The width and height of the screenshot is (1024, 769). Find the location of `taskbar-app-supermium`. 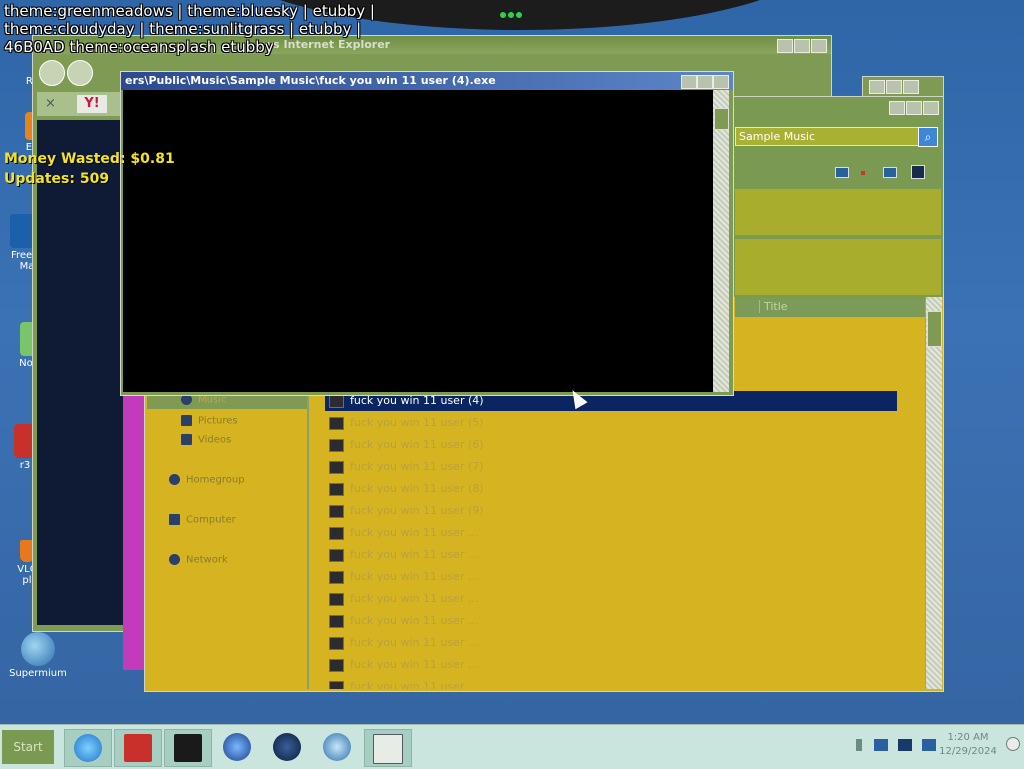

taskbar-app-supermium is located at coordinates (337, 747).